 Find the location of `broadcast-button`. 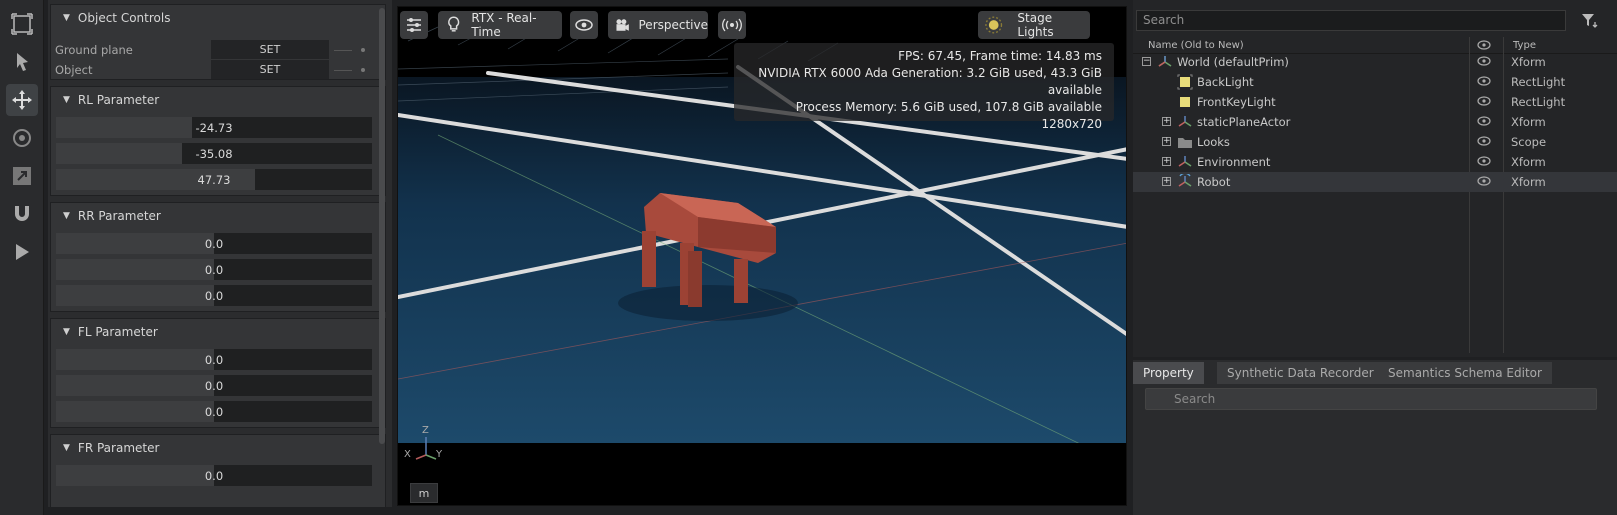

broadcast-button is located at coordinates (732, 25).